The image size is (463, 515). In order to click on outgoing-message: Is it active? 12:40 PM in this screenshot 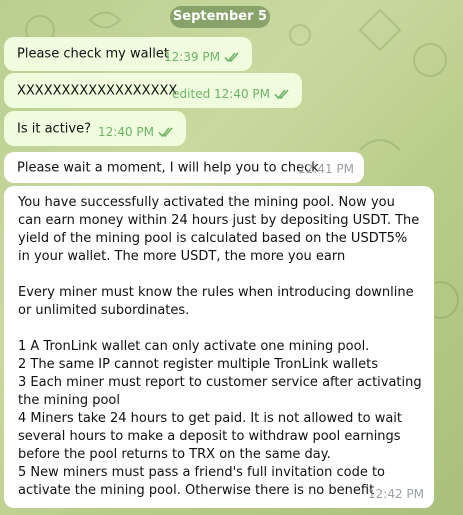, I will do `click(95, 128)`.